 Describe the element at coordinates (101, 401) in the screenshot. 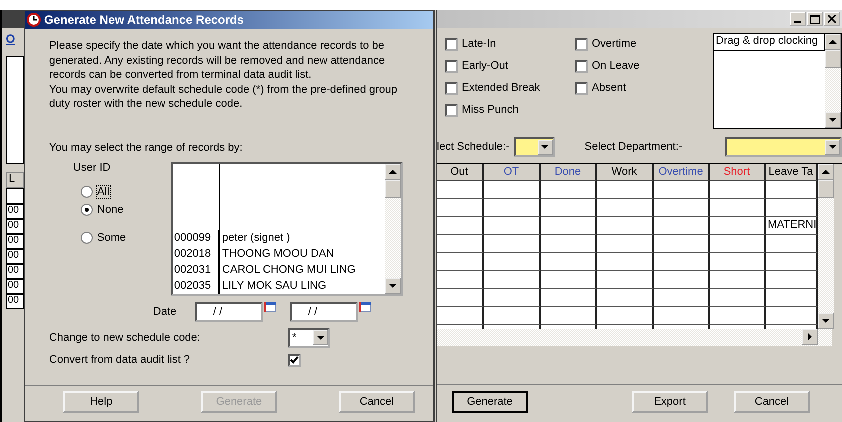

I see `dialog-button: Help` at that location.